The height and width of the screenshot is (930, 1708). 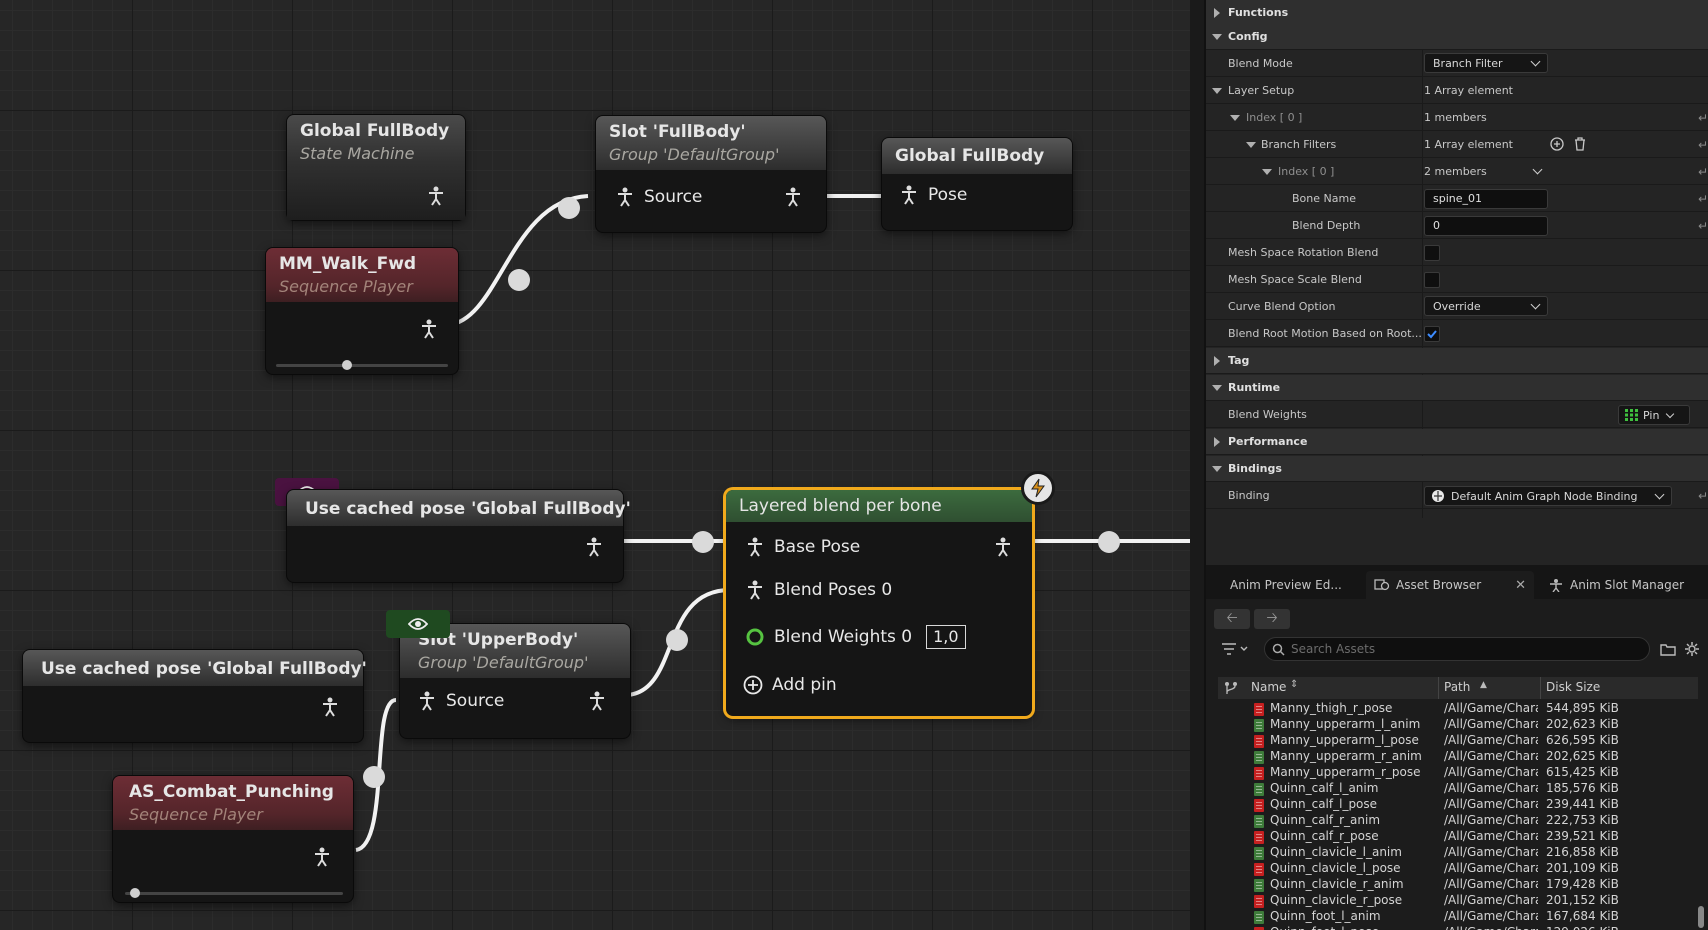 I want to click on eye-icon, so click(x=418, y=624).